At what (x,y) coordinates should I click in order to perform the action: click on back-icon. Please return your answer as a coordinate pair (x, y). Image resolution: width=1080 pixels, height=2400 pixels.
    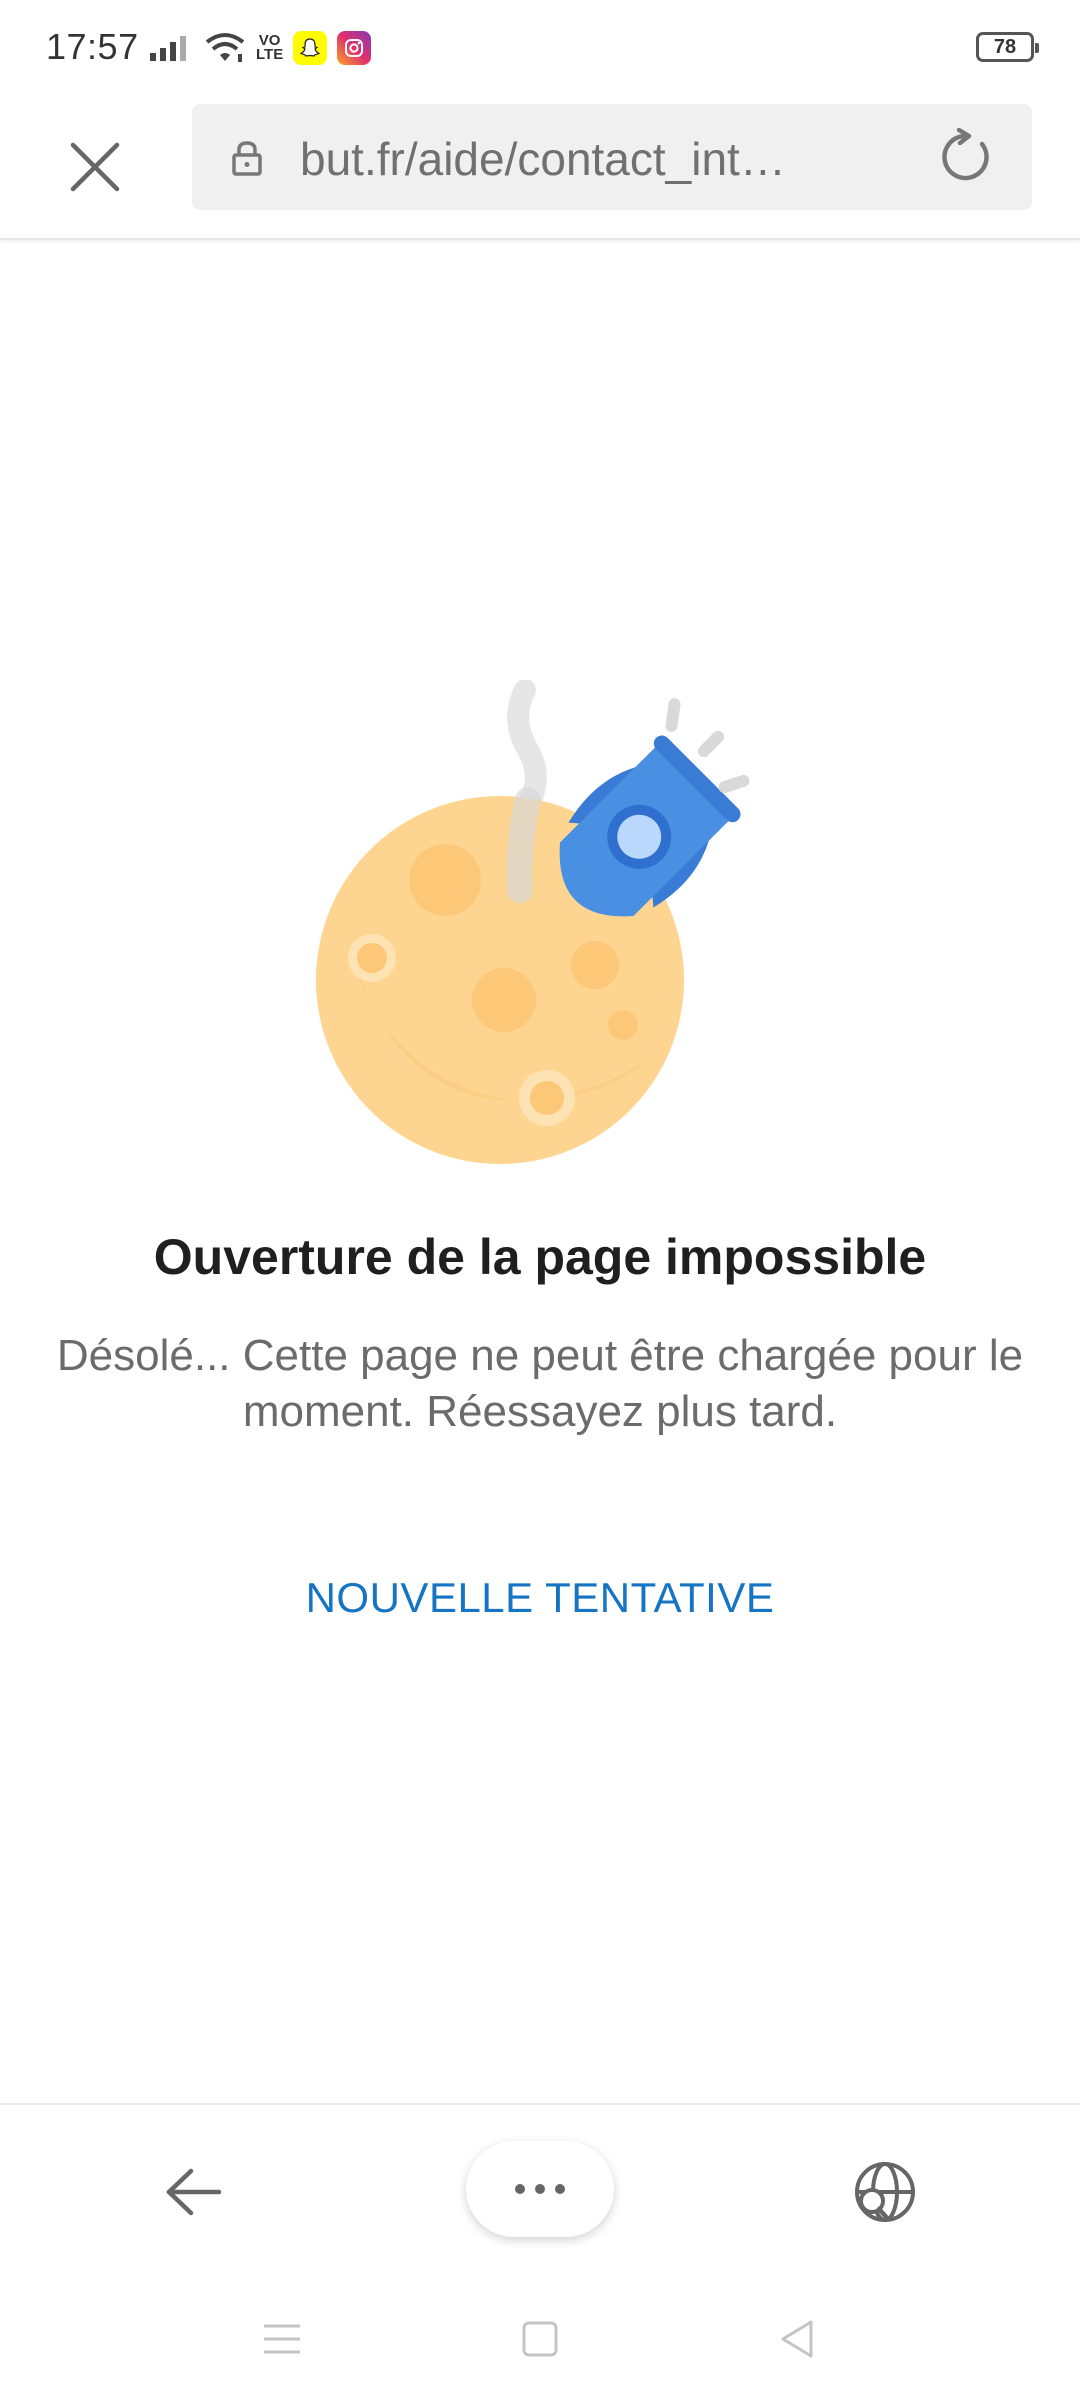
    Looking at the image, I should click on (797, 2339).